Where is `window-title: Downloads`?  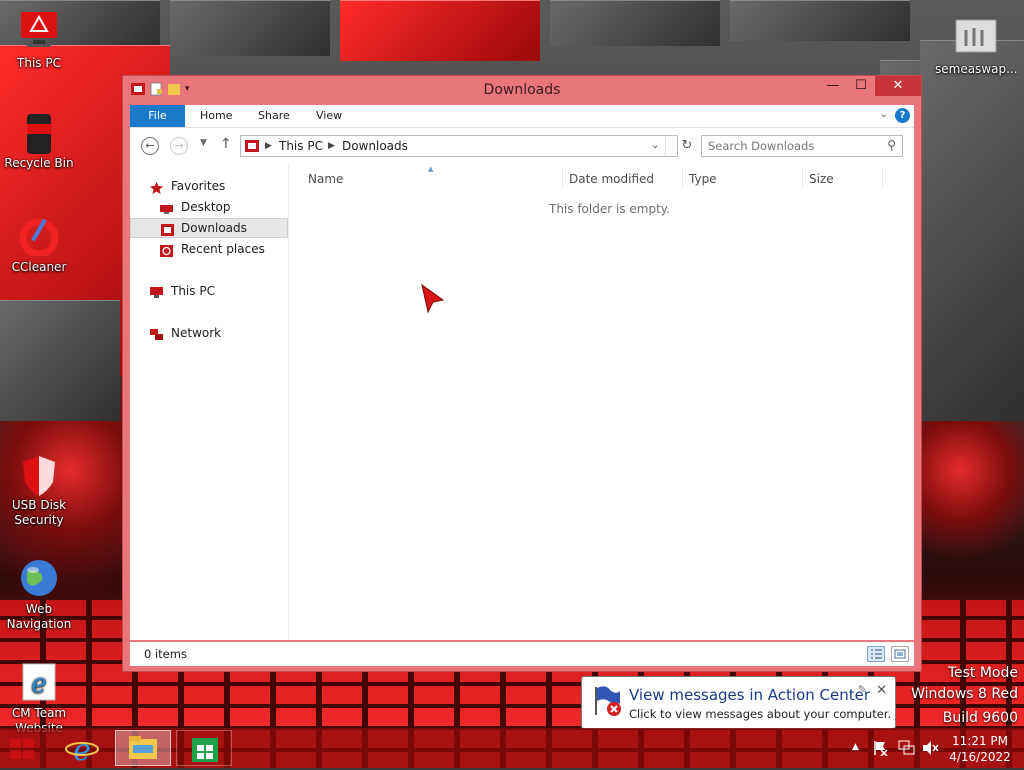
window-title: Downloads is located at coordinates (522, 90).